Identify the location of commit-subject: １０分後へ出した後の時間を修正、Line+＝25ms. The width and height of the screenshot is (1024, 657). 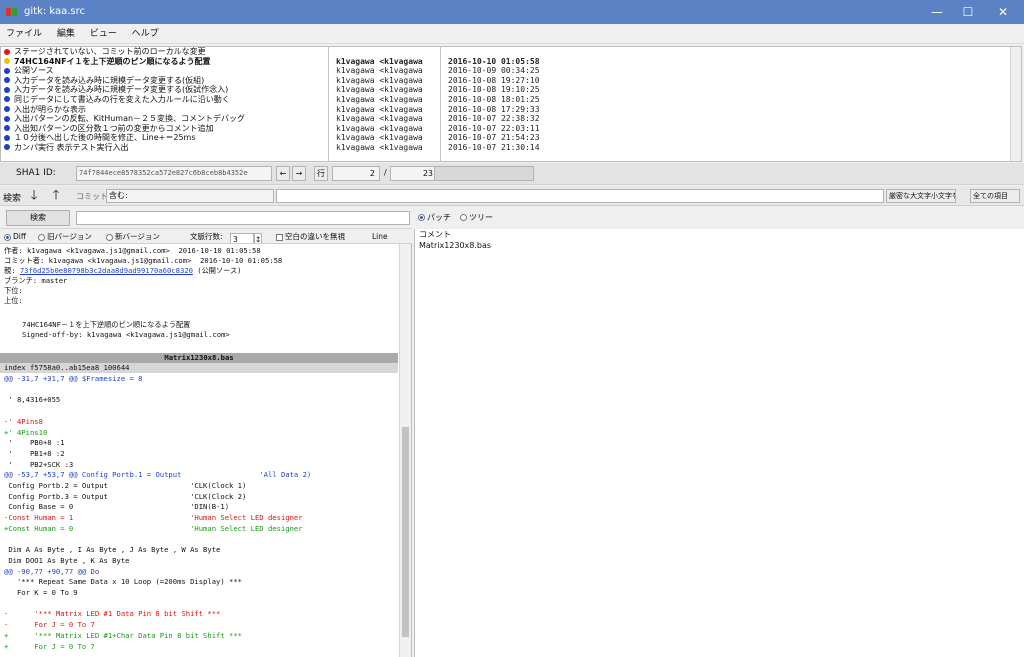
(105, 138).